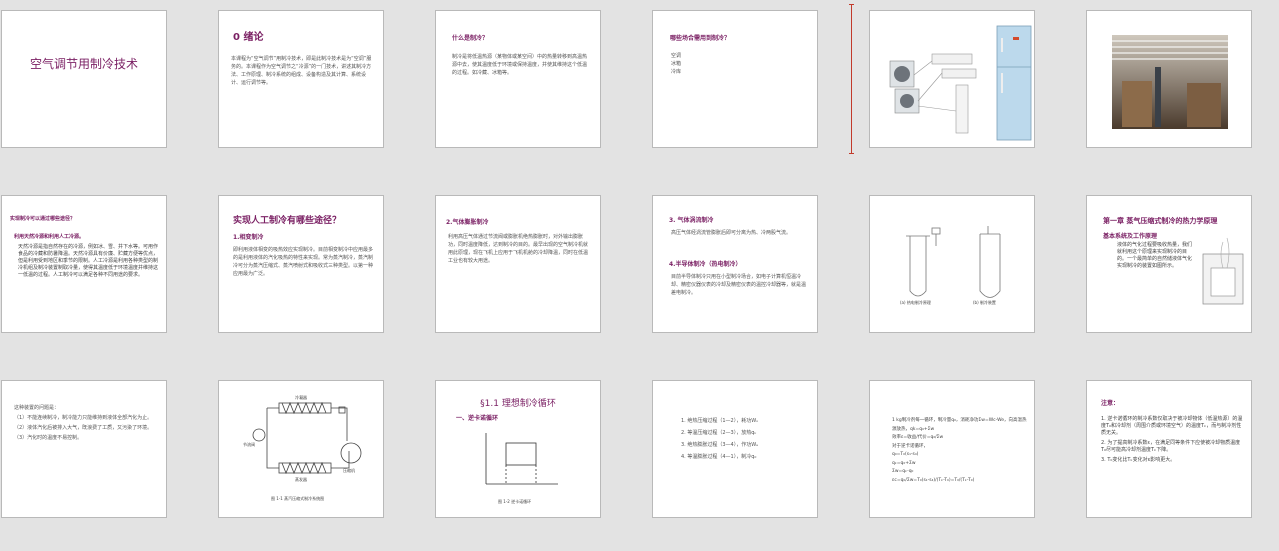 The width and height of the screenshot is (1279, 551). I want to click on label-throttle-valve: 节流阀, so click(249, 444).